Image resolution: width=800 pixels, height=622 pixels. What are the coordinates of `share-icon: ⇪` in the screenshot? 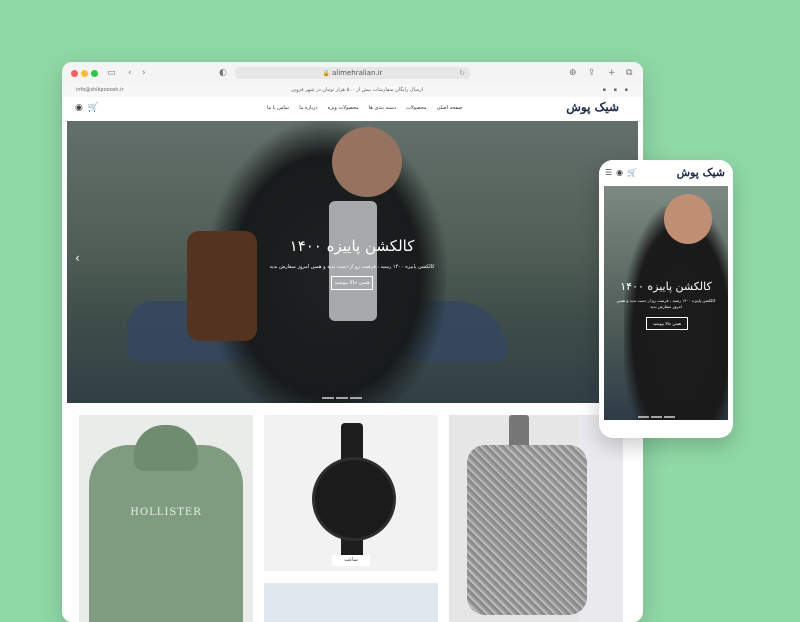 It's located at (592, 73).